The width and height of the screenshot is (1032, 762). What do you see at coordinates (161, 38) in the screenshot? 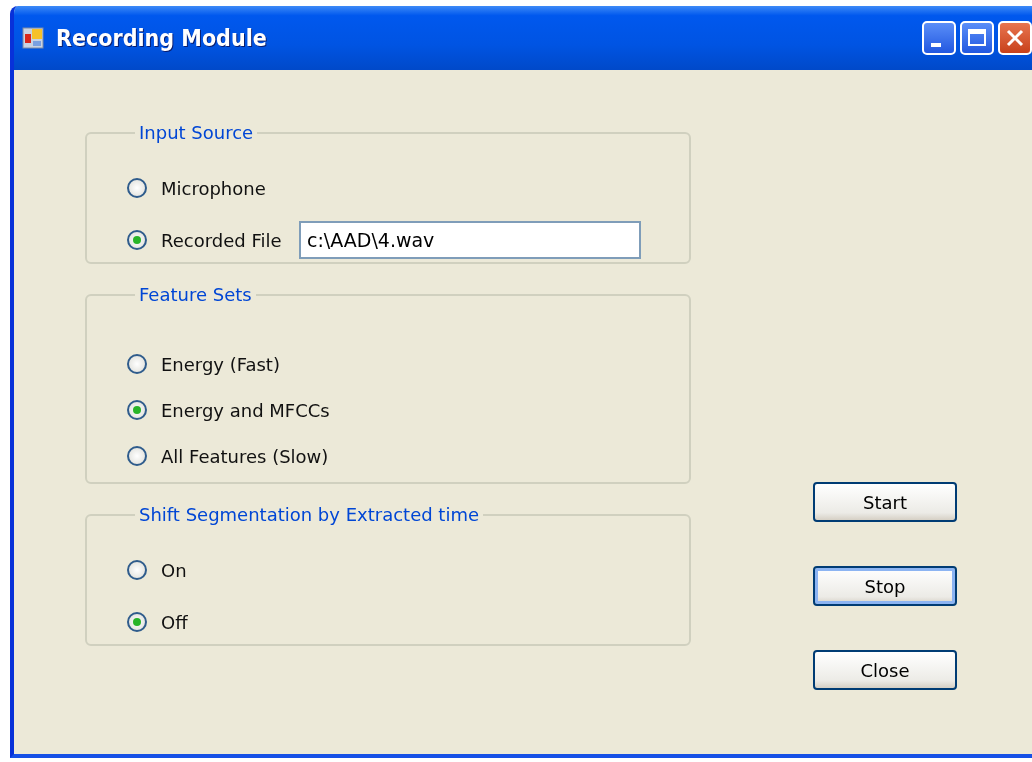
I see `window-title: Recording Module` at bounding box center [161, 38].